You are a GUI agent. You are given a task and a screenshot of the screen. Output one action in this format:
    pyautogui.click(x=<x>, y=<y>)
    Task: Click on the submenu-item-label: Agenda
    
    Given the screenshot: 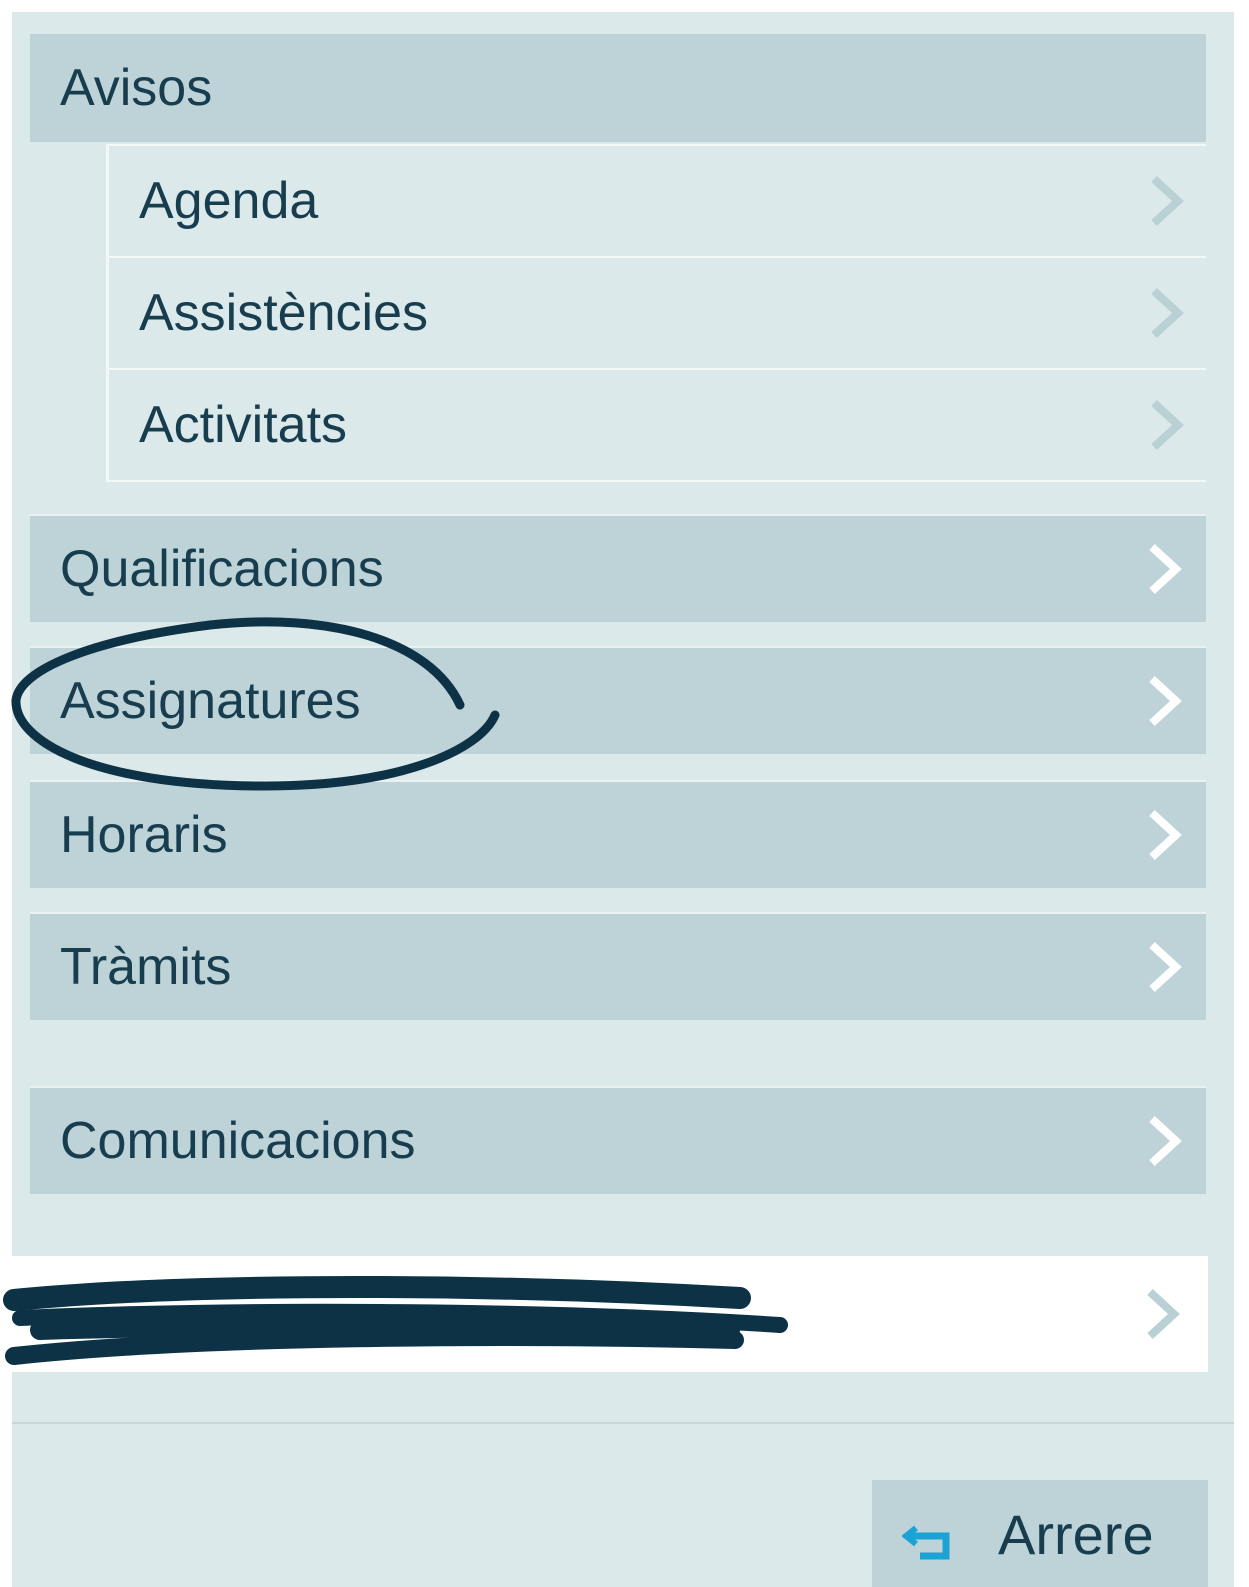 What is the action you would take?
    pyautogui.click(x=229, y=201)
    